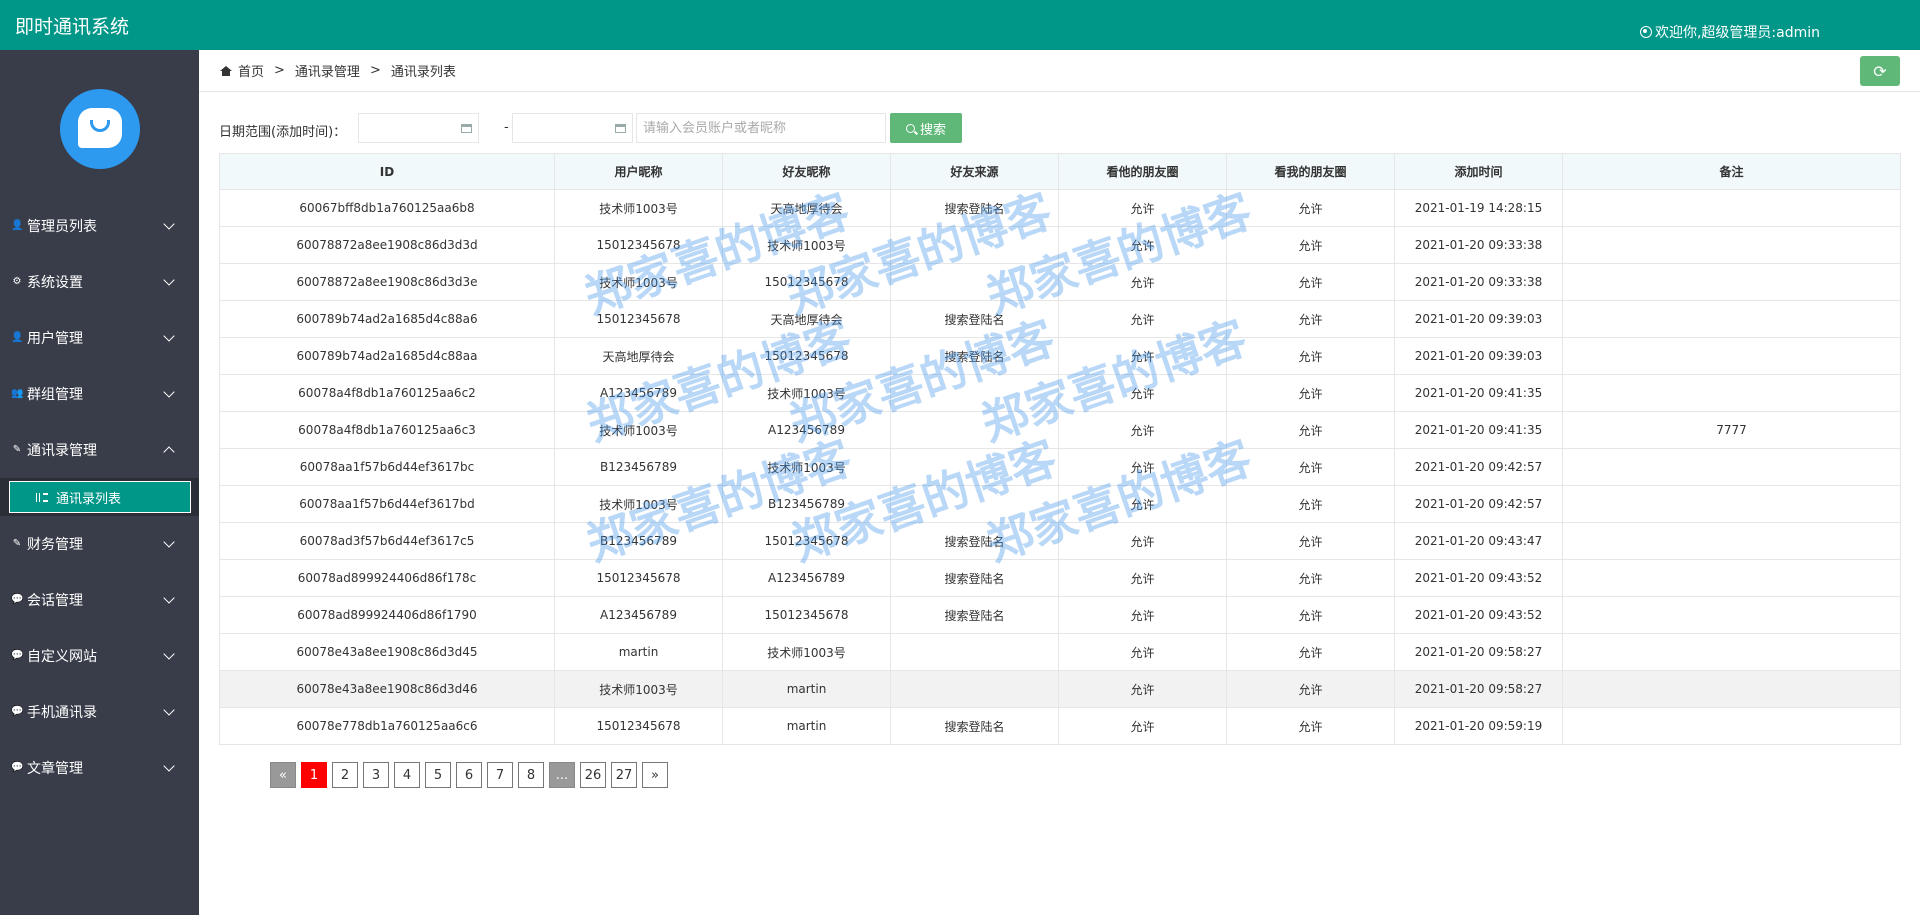 This screenshot has width=1920, height=915. What do you see at coordinates (1478, 652) in the screenshot?
I see `table-cell: 2021-01-20 09:58:27` at bounding box center [1478, 652].